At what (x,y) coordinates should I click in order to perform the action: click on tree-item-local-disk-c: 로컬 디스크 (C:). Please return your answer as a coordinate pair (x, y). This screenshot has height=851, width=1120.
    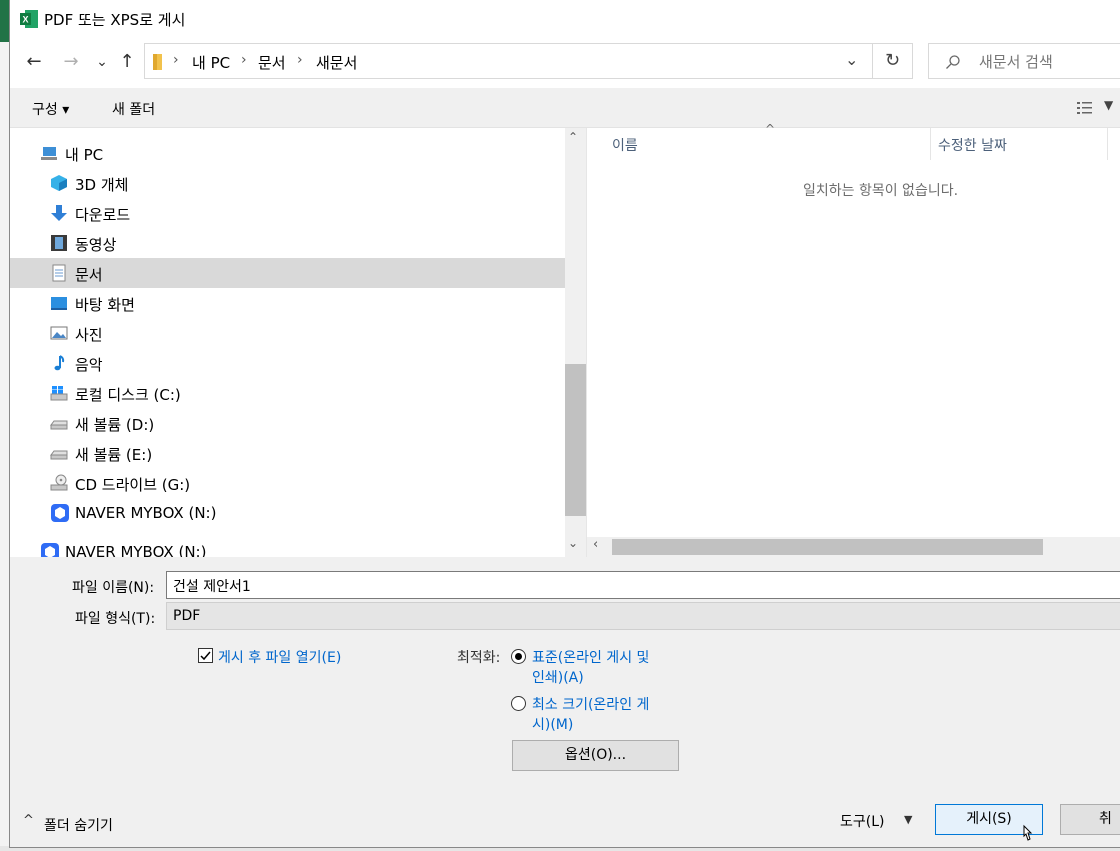
    Looking at the image, I should click on (287, 393).